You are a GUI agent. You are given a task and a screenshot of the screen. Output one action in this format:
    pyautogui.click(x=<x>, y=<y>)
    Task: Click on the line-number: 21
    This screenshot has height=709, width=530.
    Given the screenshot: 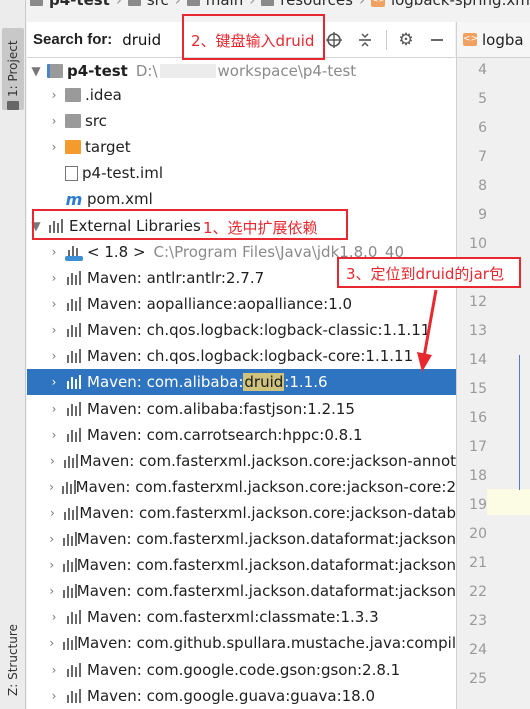 What is the action you would take?
    pyautogui.click(x=478, y=563)
    